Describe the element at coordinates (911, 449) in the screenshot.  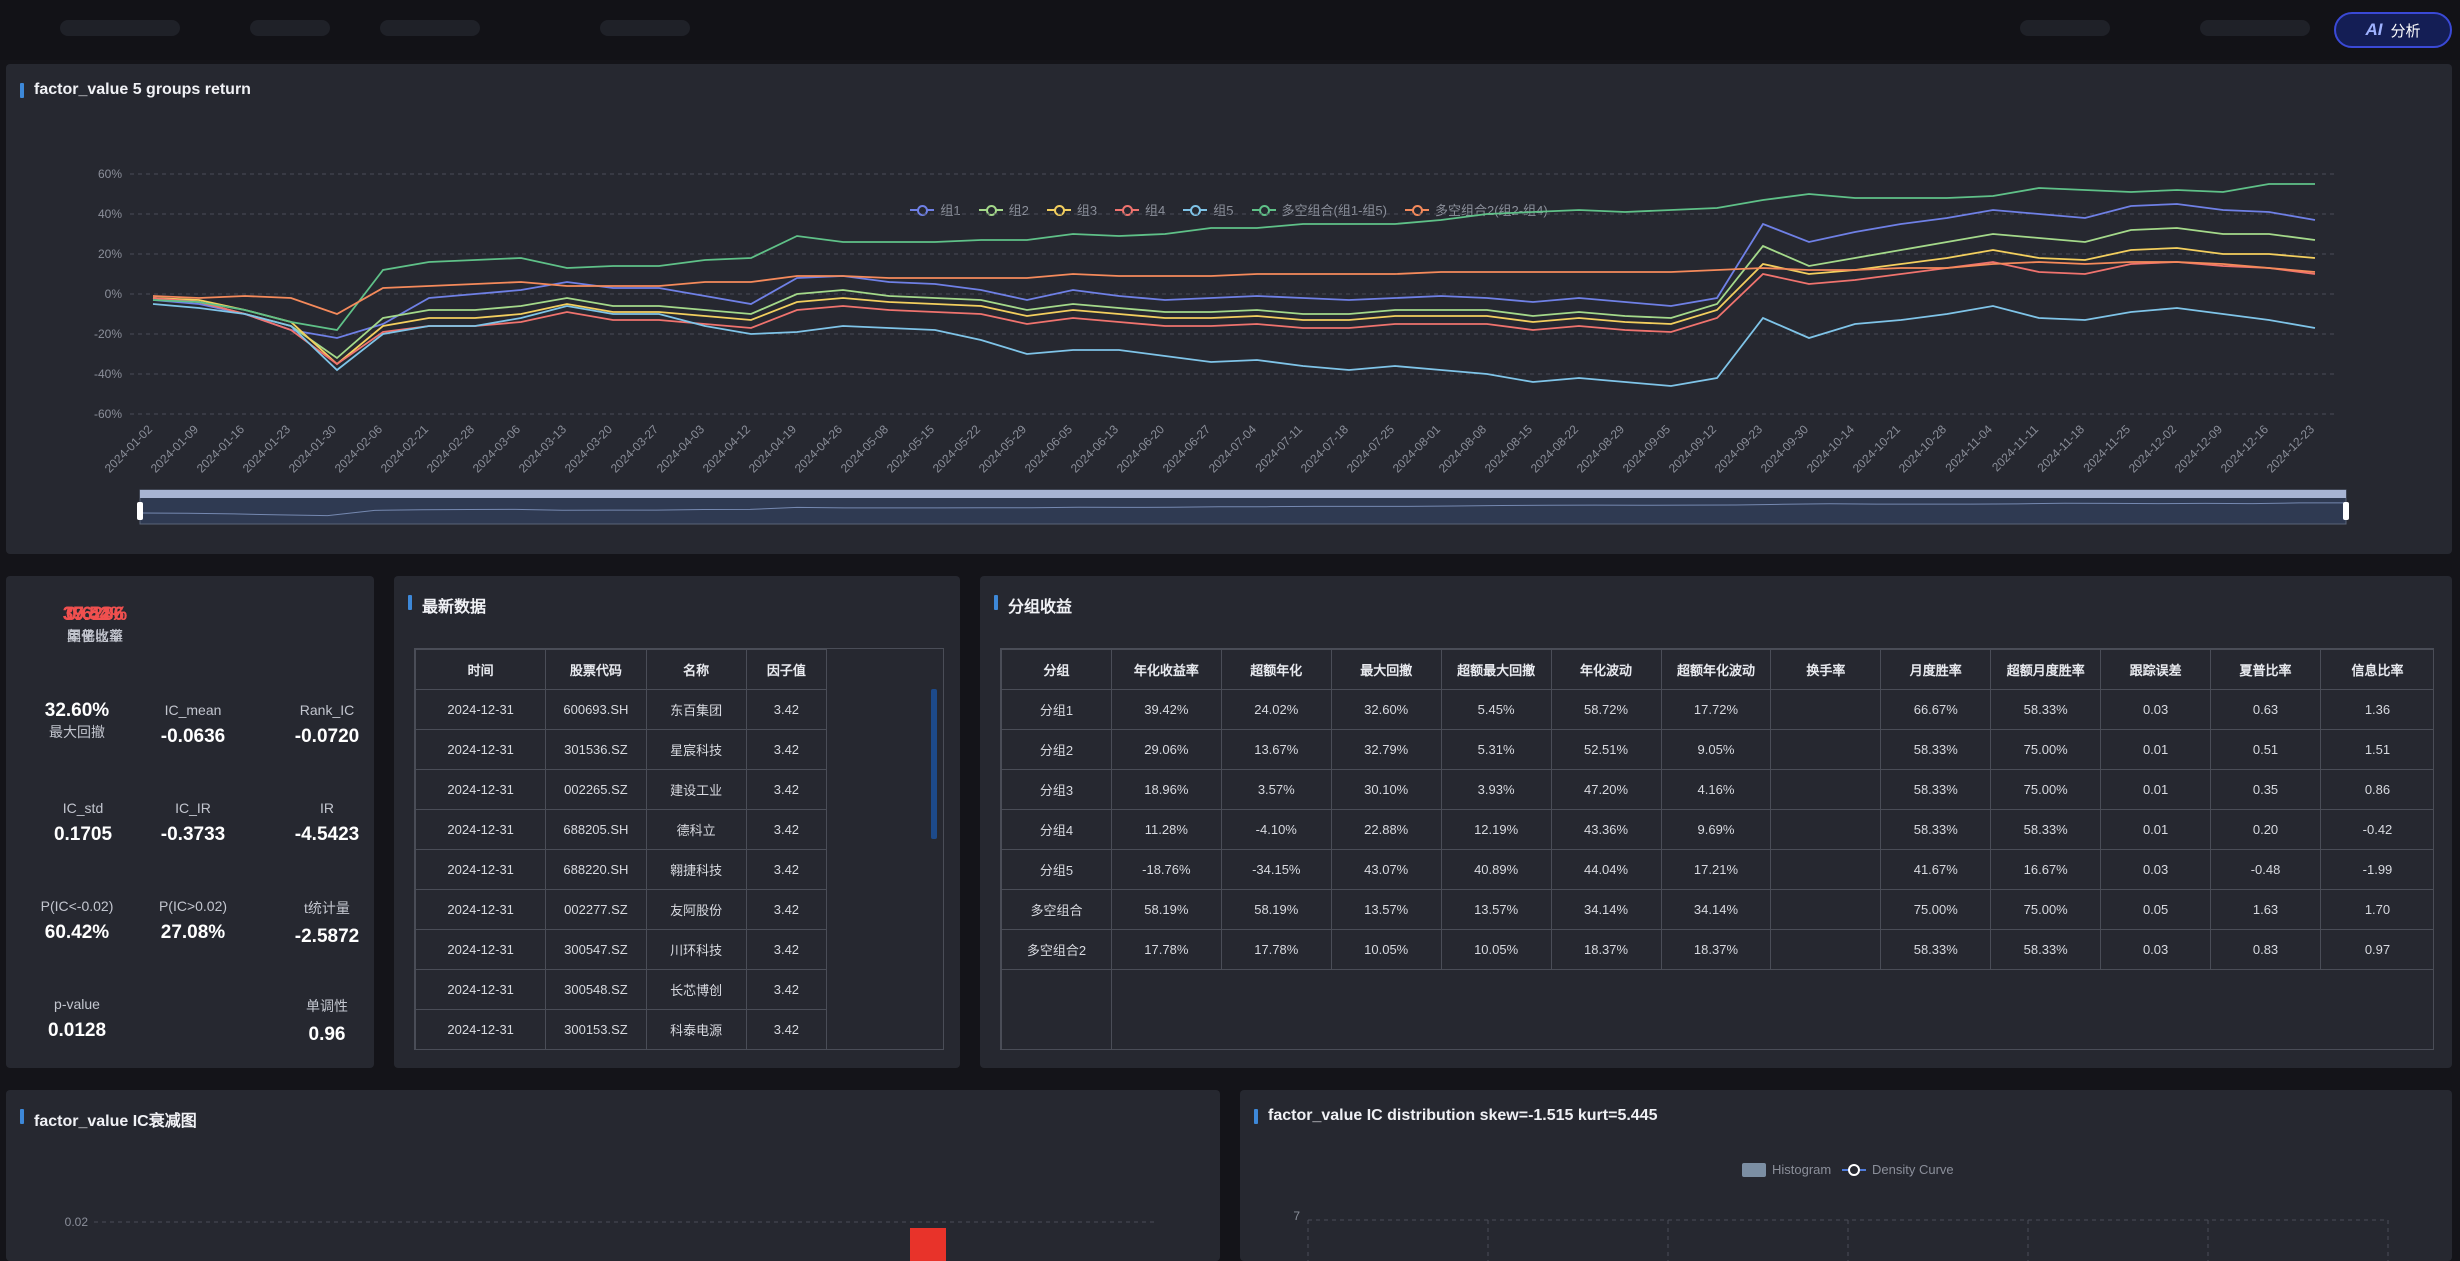
I see `x-tick-label: 2024-05-15` at that location.